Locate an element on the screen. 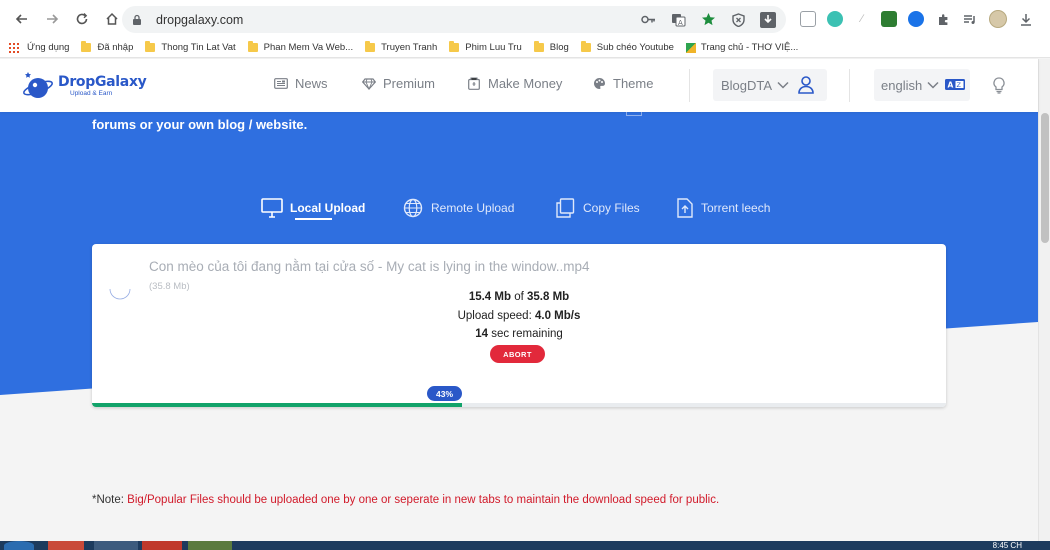 This screenshot has width=1050, height=550. shield-icon is located at coordinates (738, 20).